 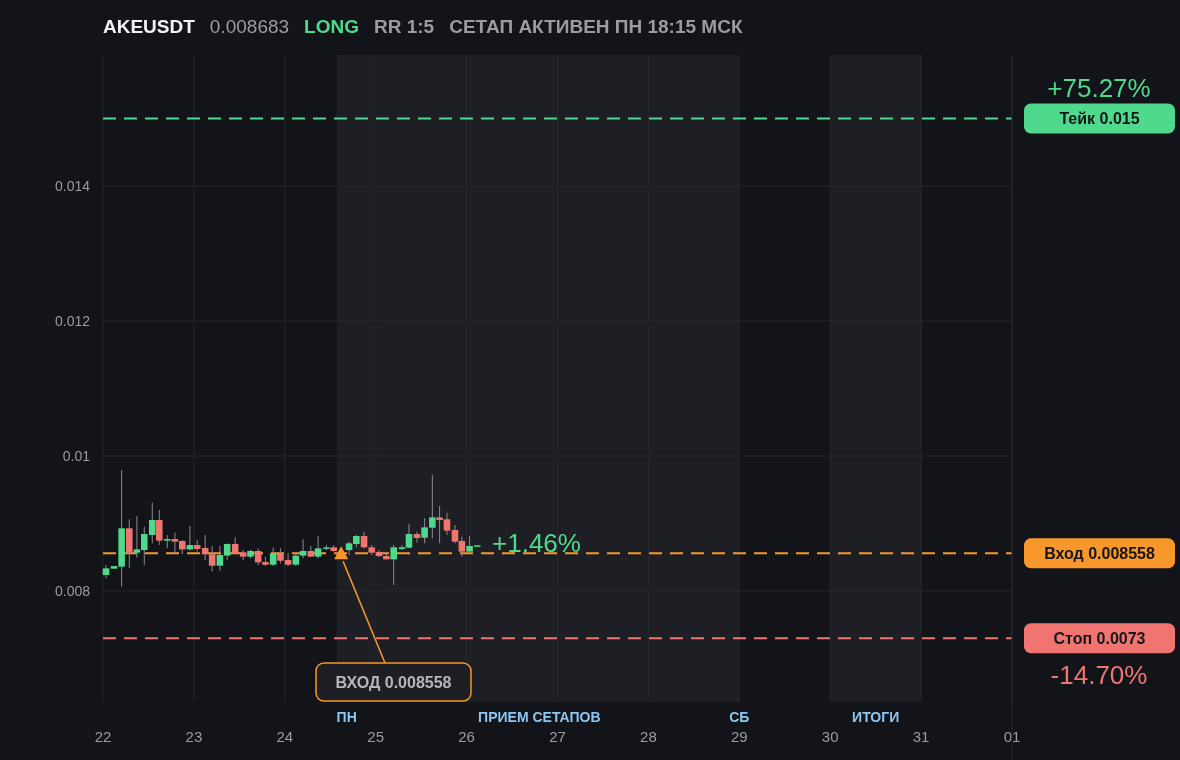 I want to click on annotation: ВХОД 0.008558, so click(x=393, y=682).